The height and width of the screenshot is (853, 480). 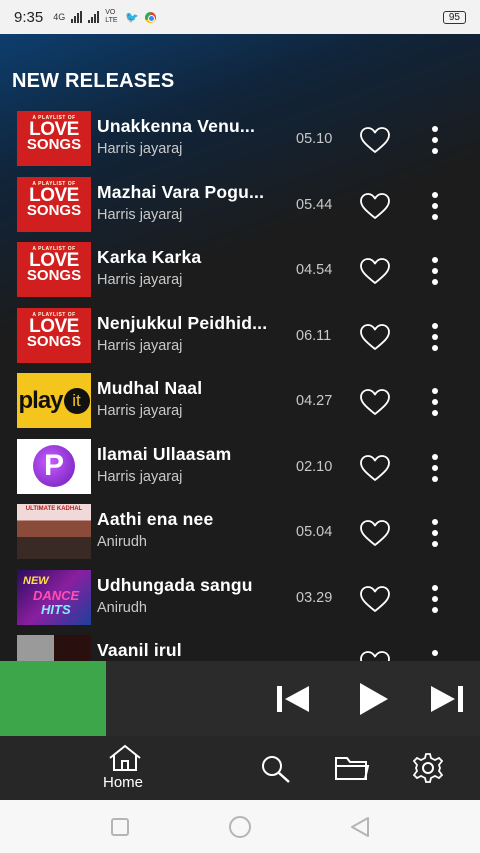 I want to click on play-icon, so click(x=373, y=699).